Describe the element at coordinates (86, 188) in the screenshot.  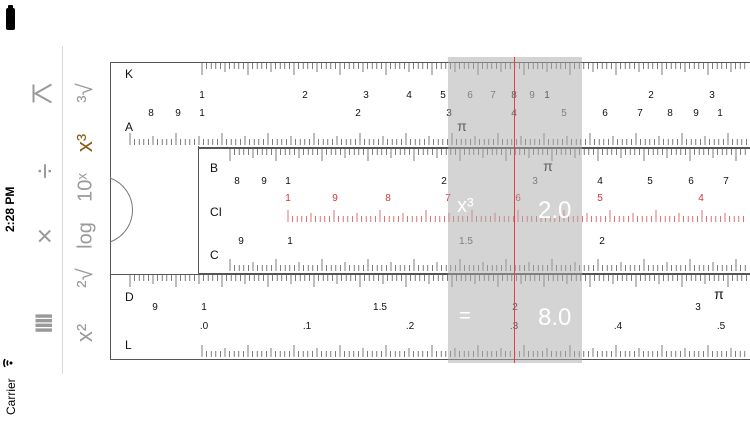
I see `exp10-tool: 10ˣ` at that location.